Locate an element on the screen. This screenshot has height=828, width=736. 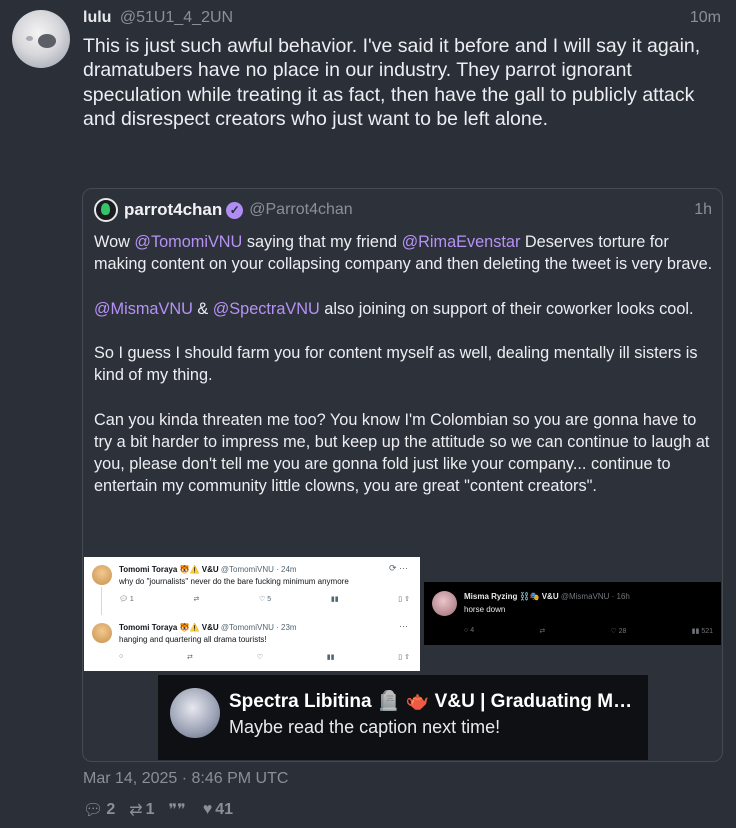
mention-link: @MismaVNU is located at coordinates (143, 309).